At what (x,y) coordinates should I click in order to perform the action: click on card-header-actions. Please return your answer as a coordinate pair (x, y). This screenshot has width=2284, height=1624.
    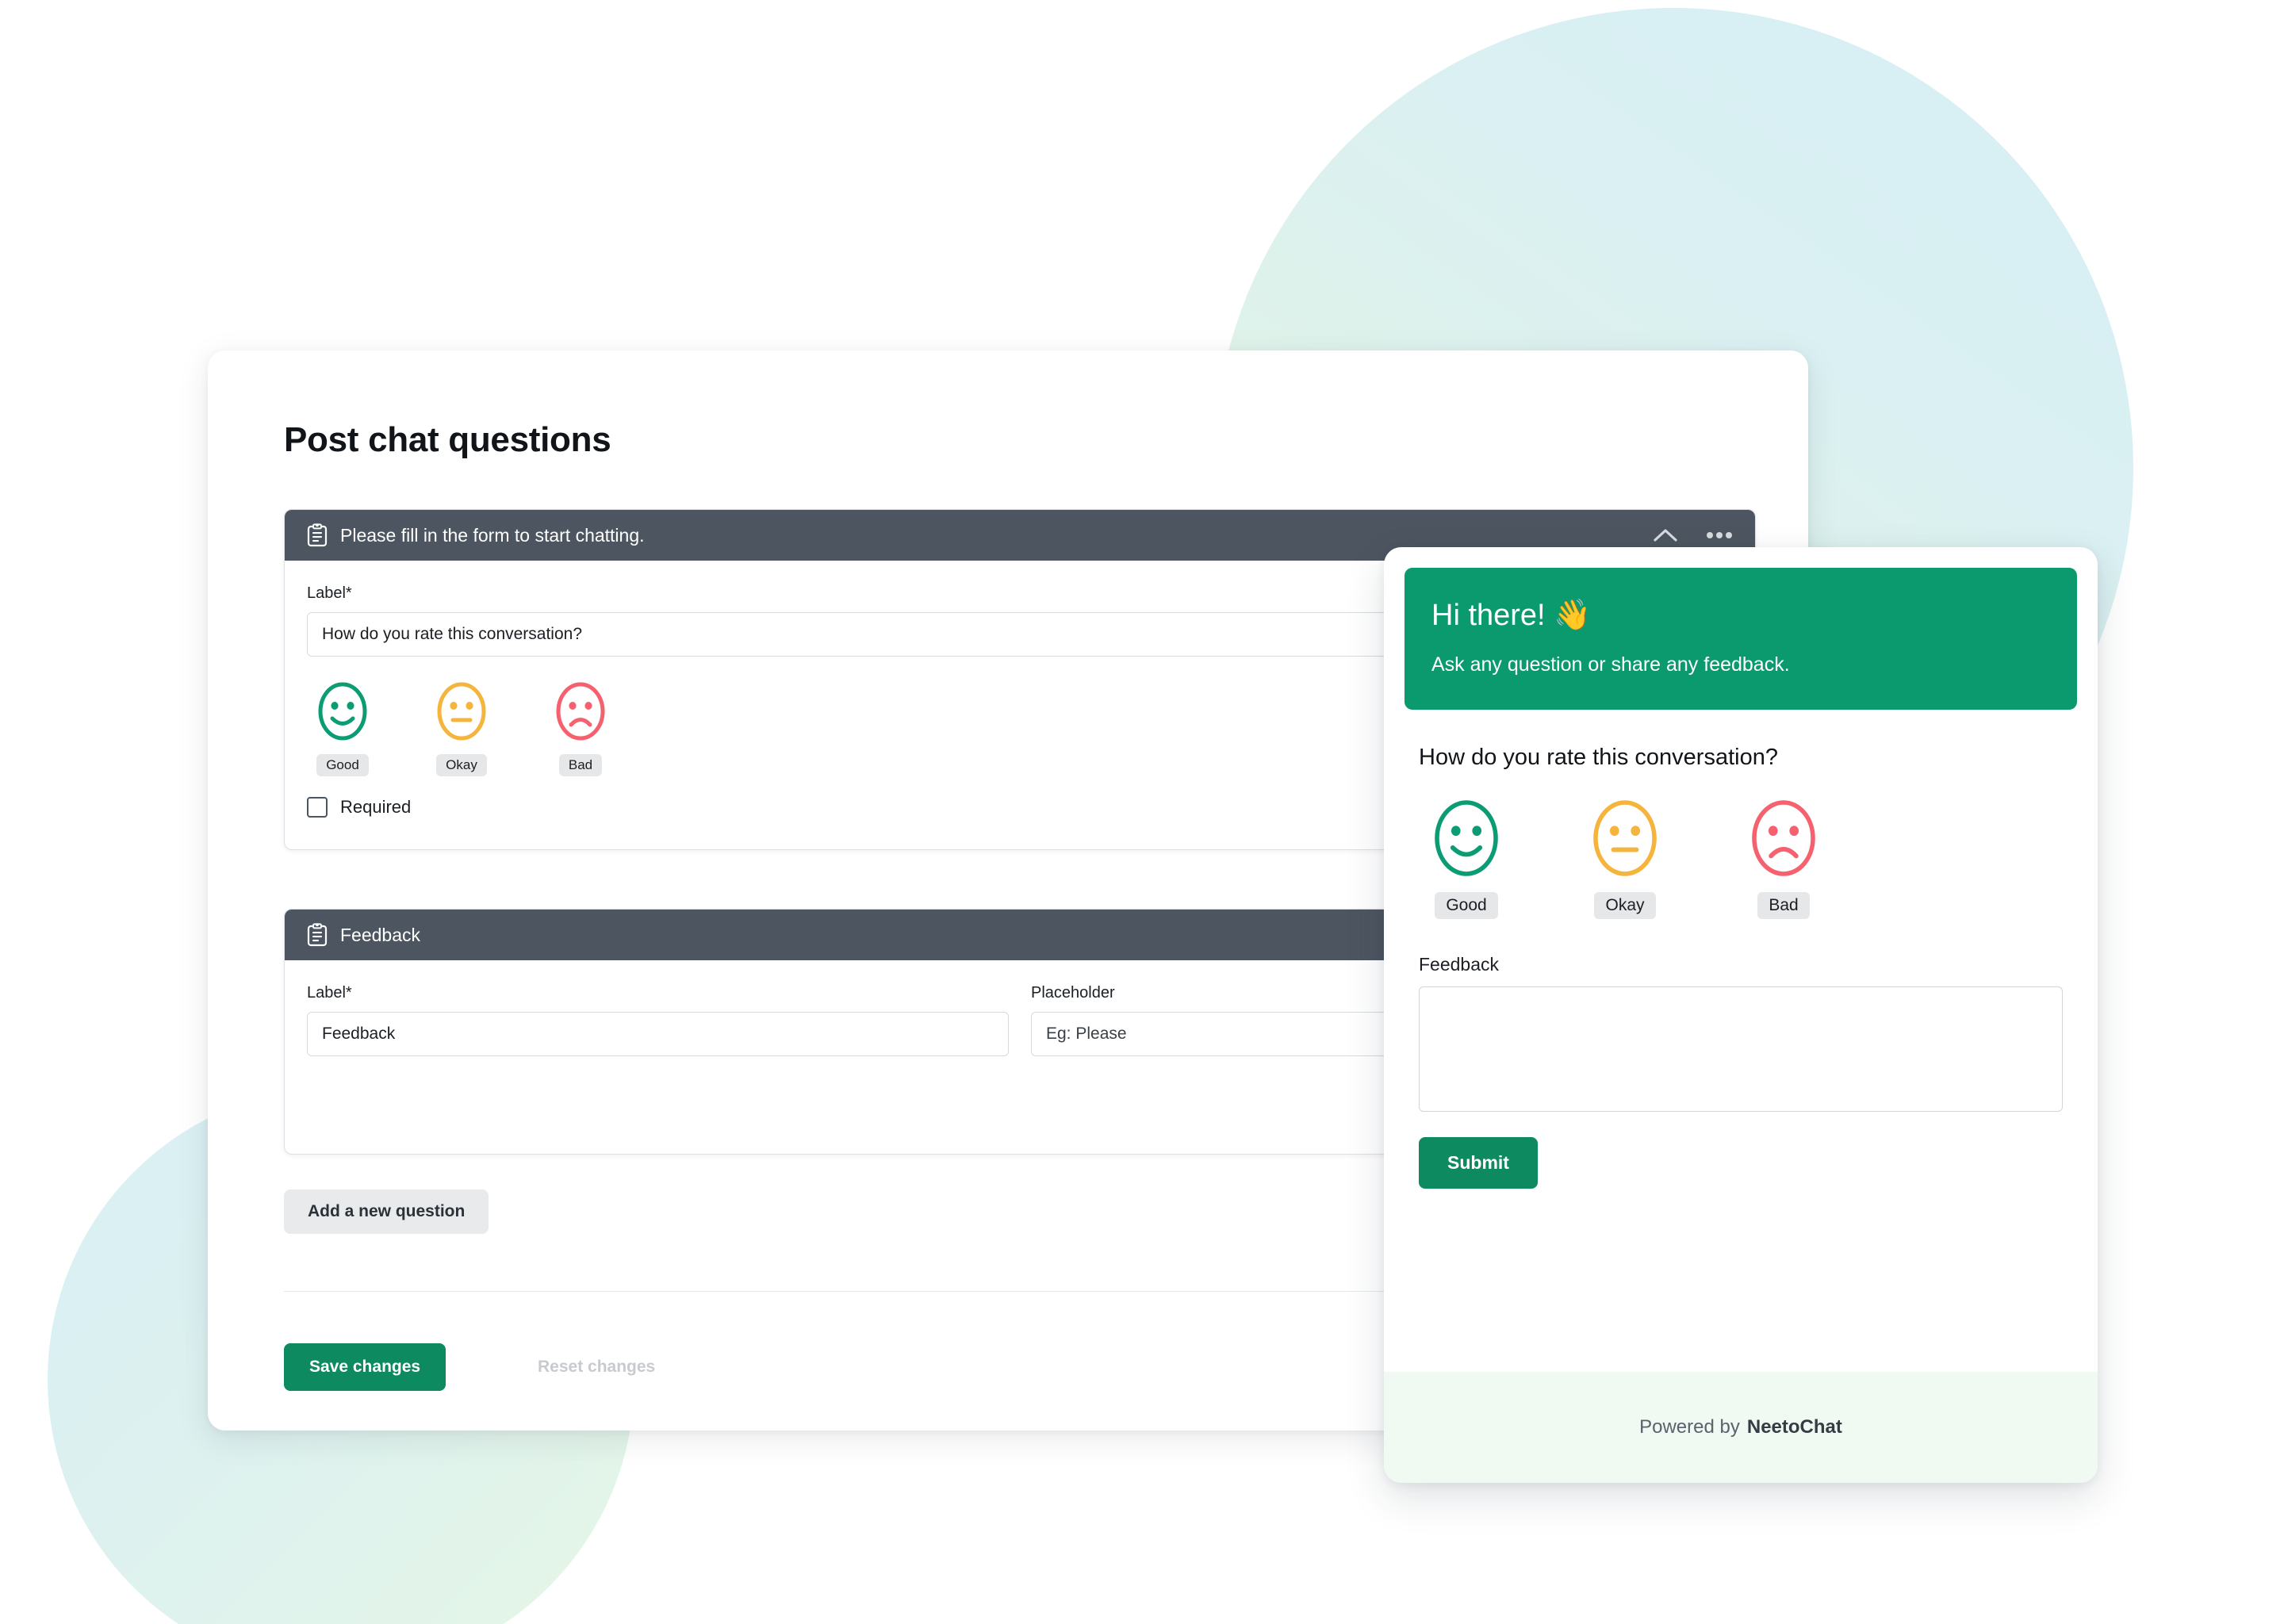
    Looking at the image, I should click on (1693, 535).